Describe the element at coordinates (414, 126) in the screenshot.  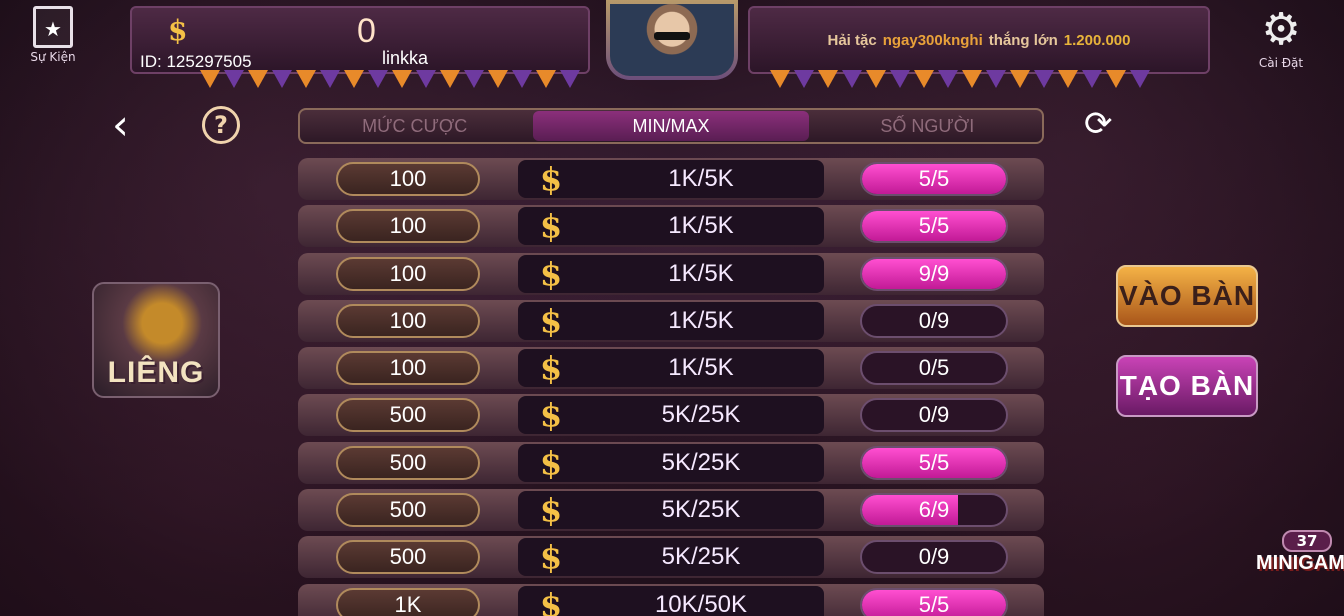
I see `tab-bet-level: MỨC CƯỢC` at that location.